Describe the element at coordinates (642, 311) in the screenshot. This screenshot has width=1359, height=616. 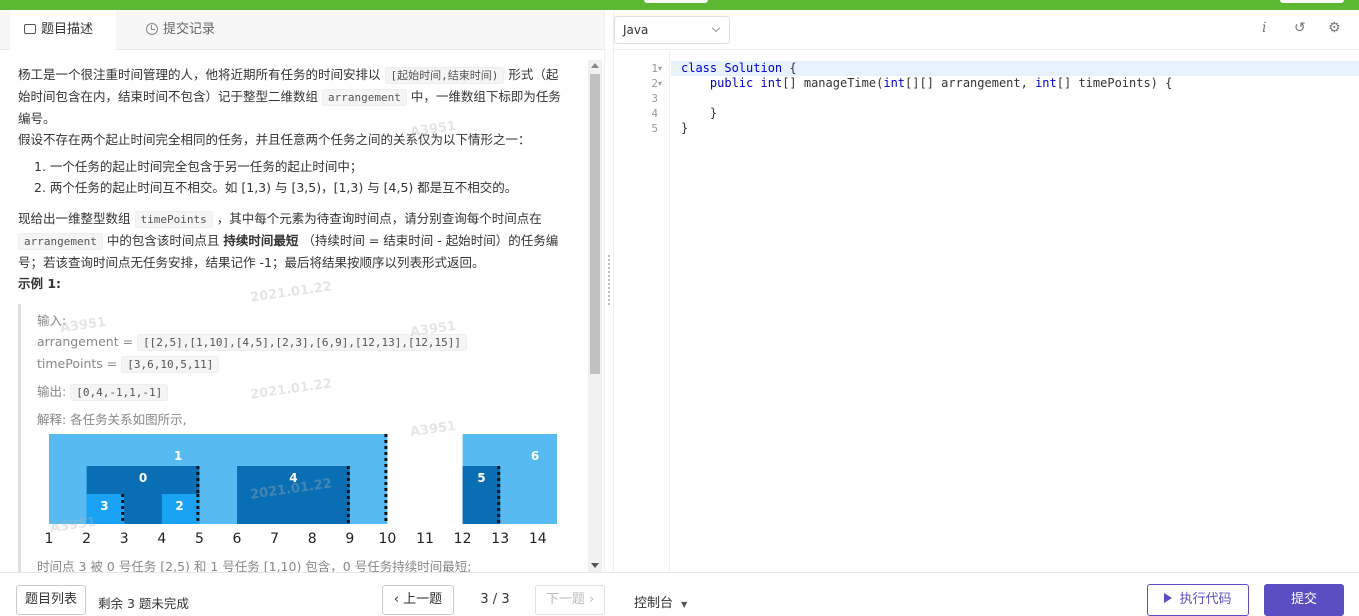
I see `line-number-gutter: 1 ▾ 2 ▾ 3 4 5` at that location.